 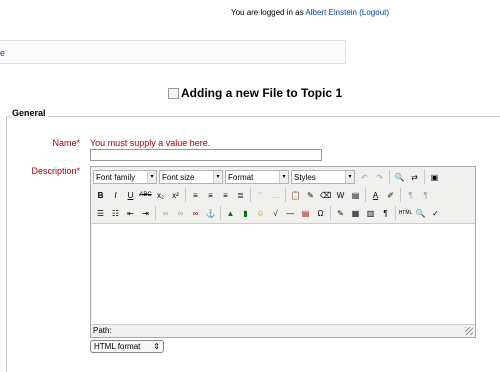 I want to click on numbered-list-icon: ☷, so click(x=115, y=213).